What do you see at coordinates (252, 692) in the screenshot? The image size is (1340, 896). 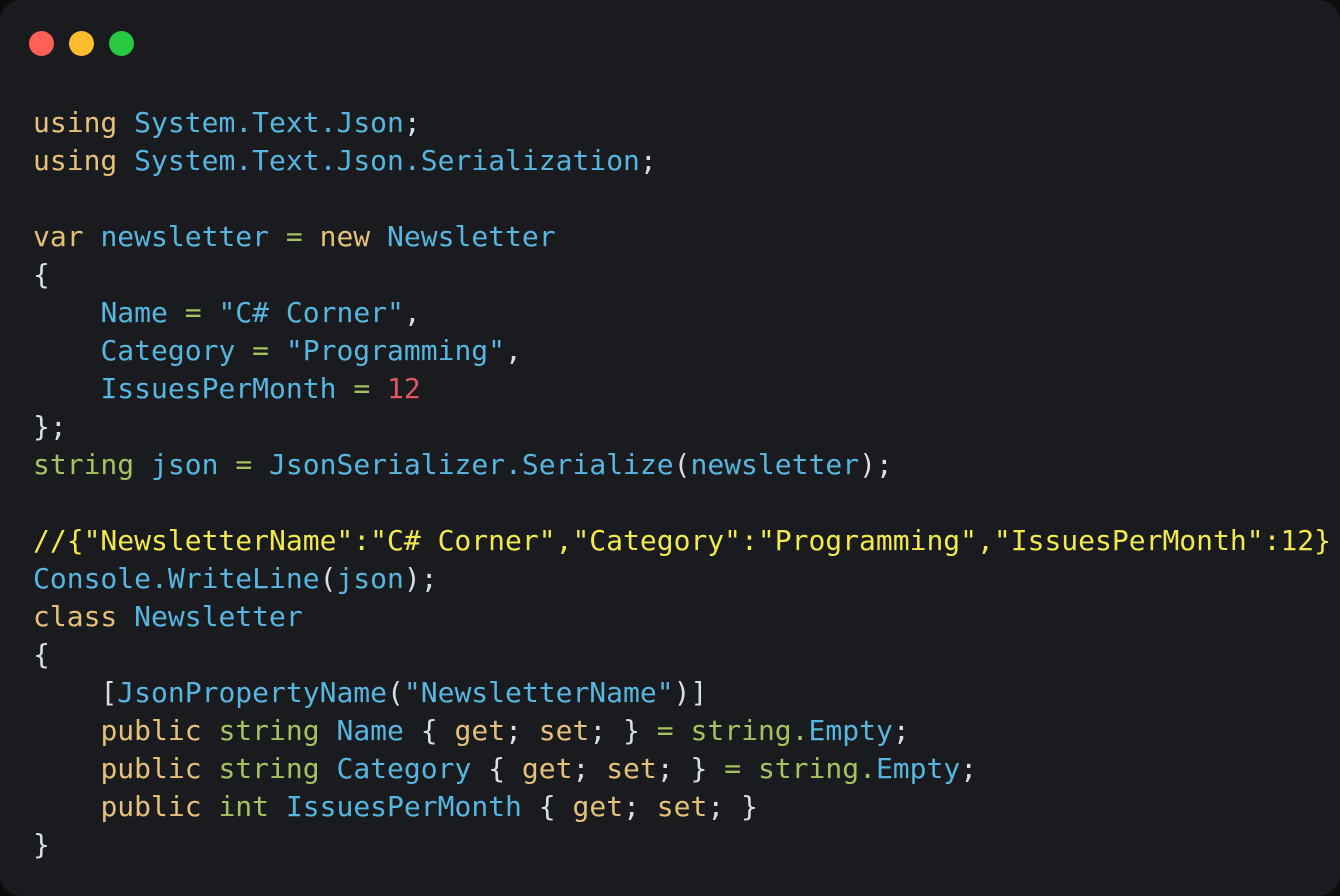 I see `code-token: JsonPropertyName` at bounding box center [252, 692].